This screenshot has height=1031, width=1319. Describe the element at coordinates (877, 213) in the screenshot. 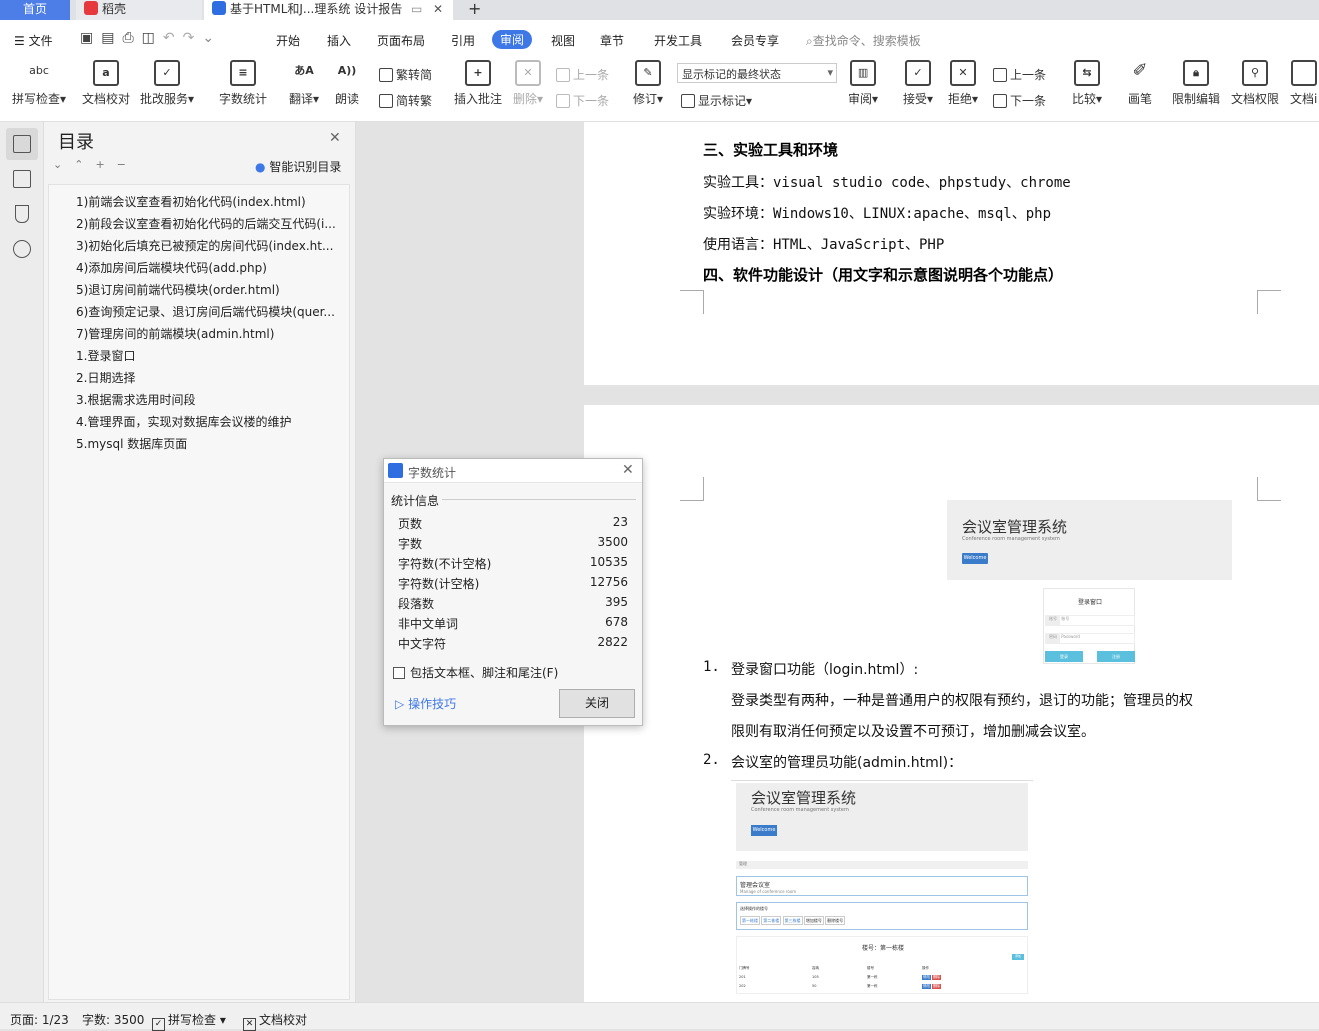

I see `env-line: 实验环境：Windows10、LINUX:apache、msql、php` at that location.